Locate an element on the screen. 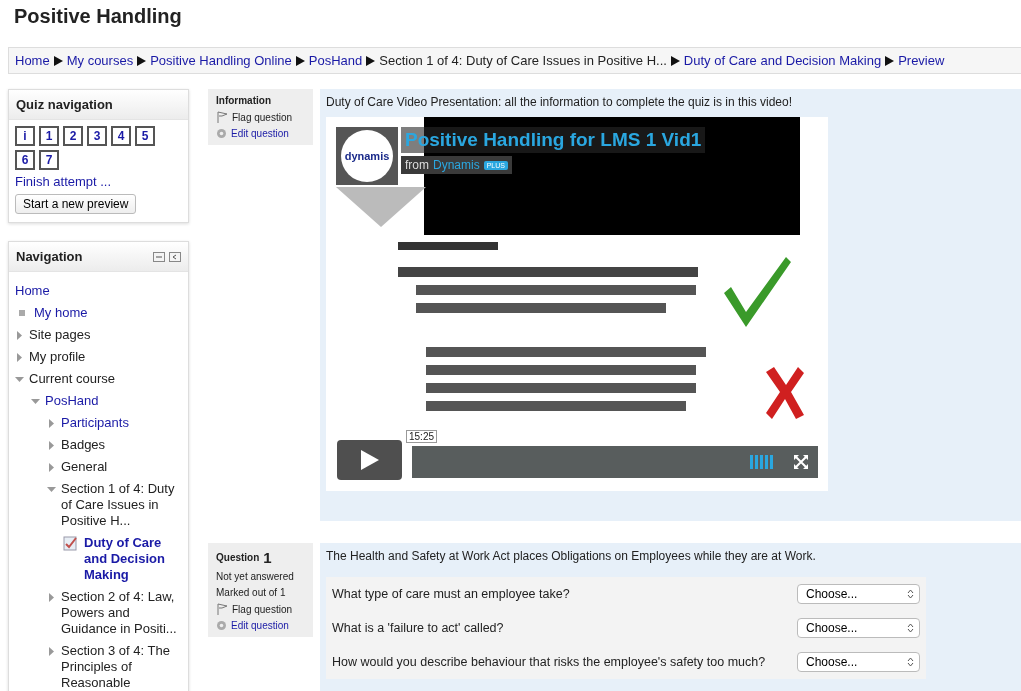 Image resolution: width=1021 pixels, height=691 pixels. breadcrumb-link: Preview is located at coordinates (921, 60).